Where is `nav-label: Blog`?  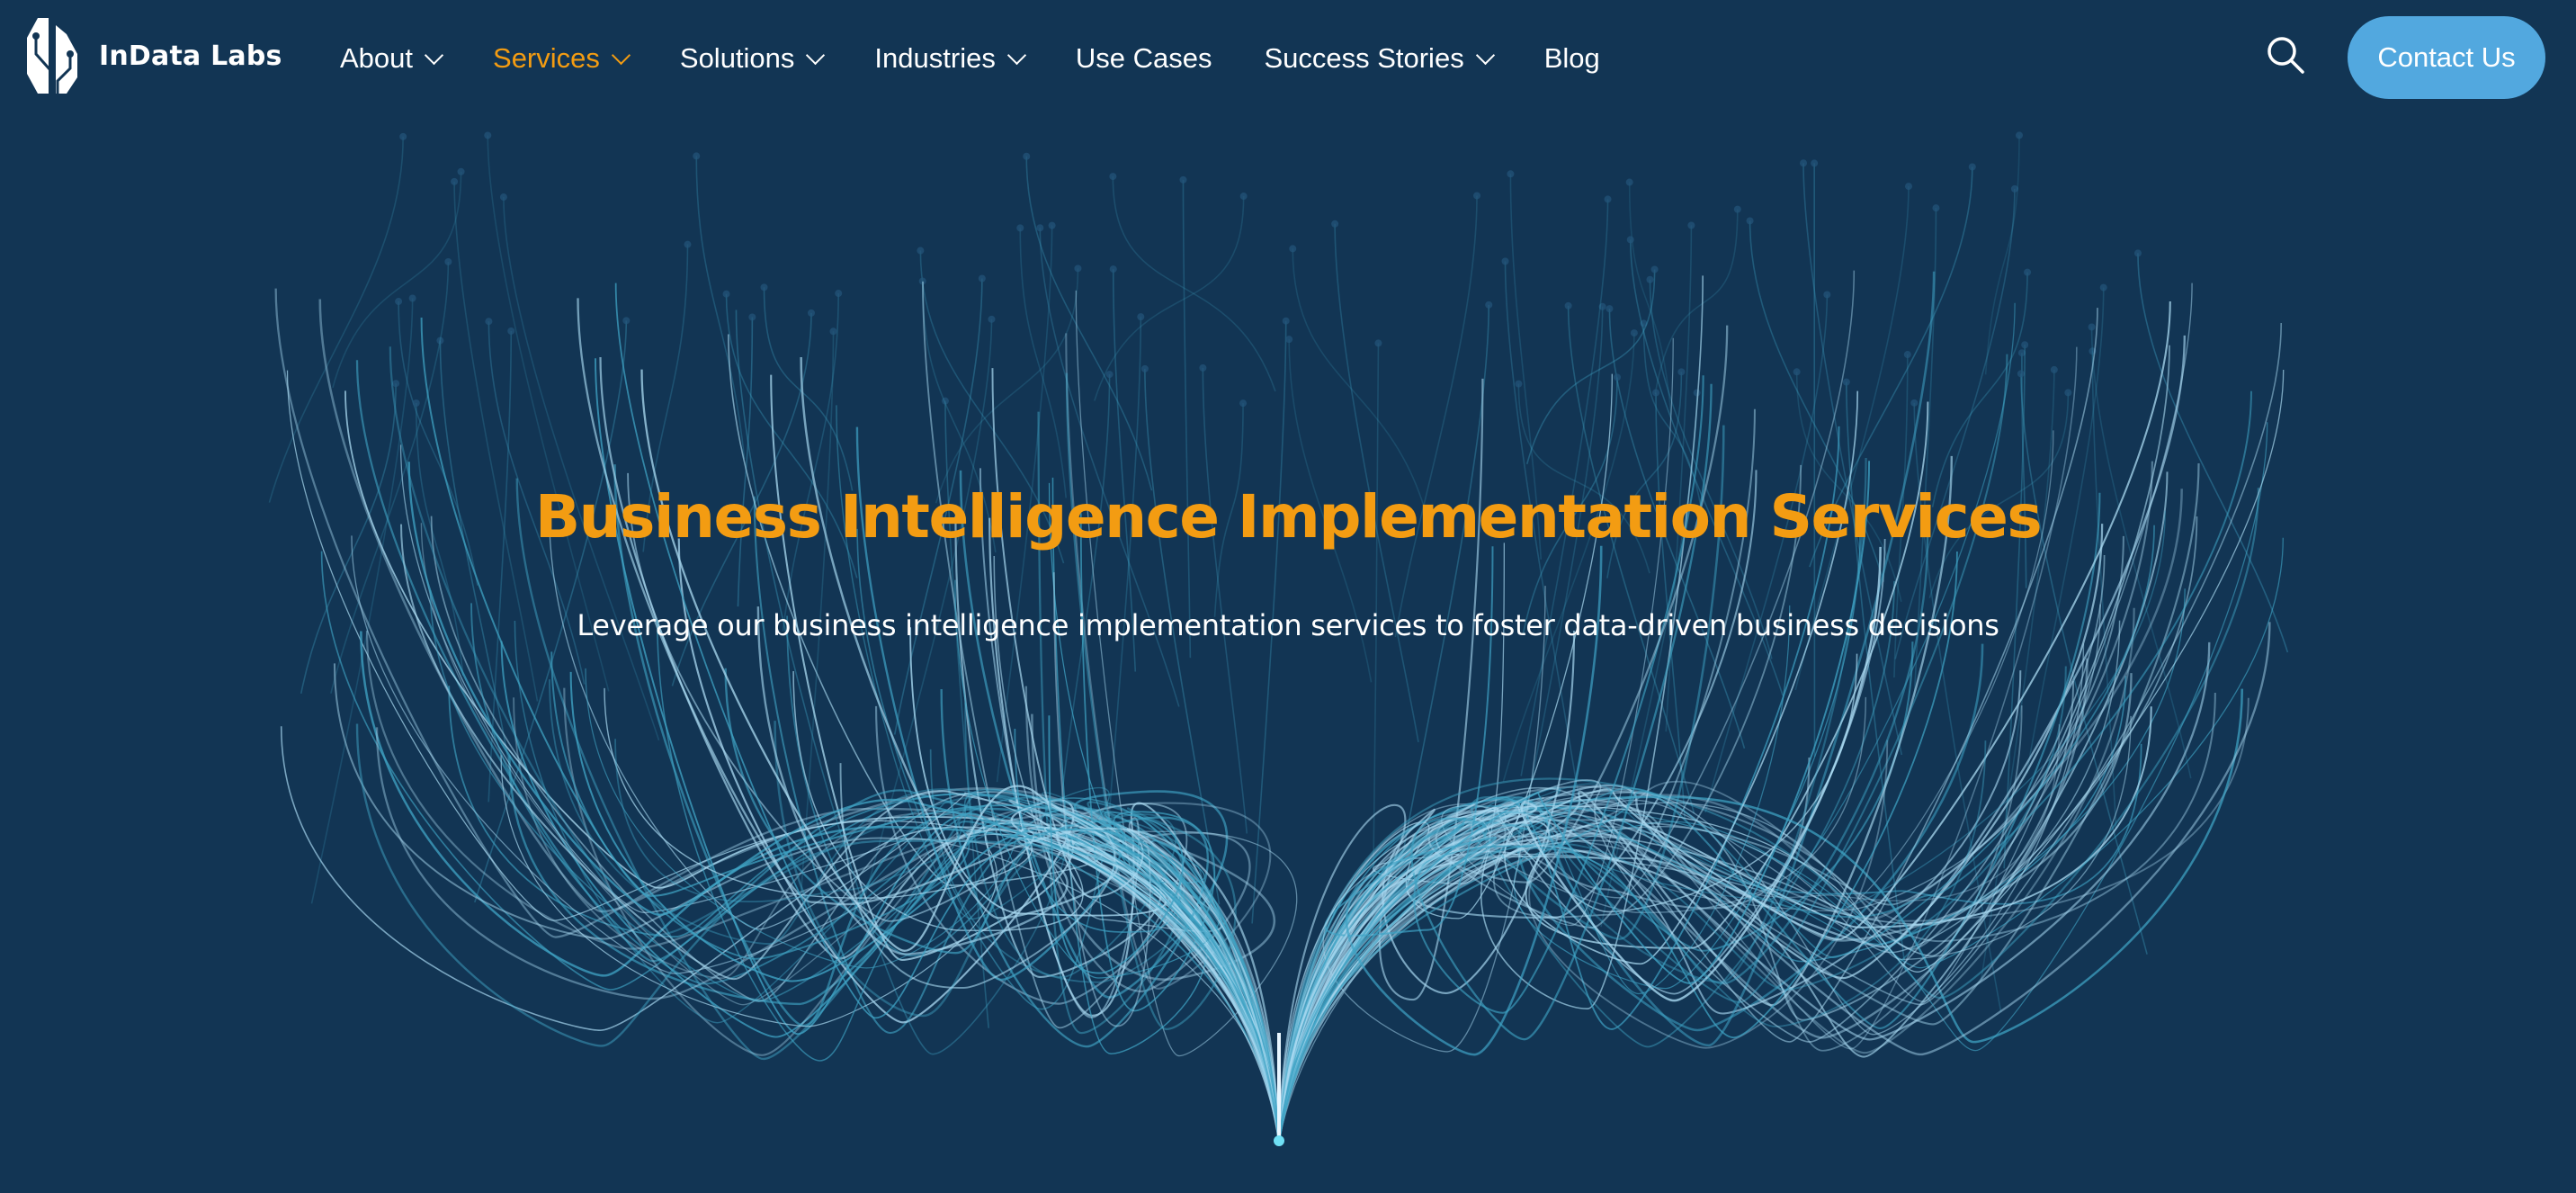 nav-label: Blog is located at coordinates (1571, 58).